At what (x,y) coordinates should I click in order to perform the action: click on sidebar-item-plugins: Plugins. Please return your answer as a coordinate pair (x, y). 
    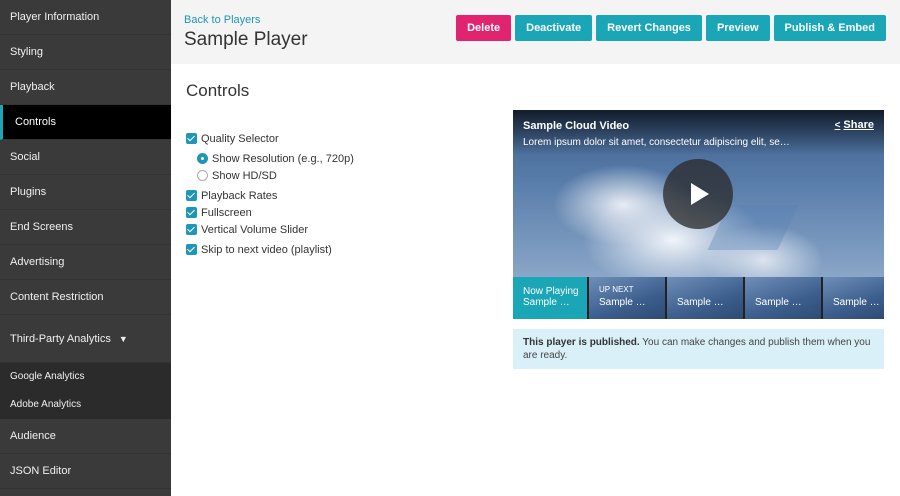
    Looking at the image, I should click on (85, 192).